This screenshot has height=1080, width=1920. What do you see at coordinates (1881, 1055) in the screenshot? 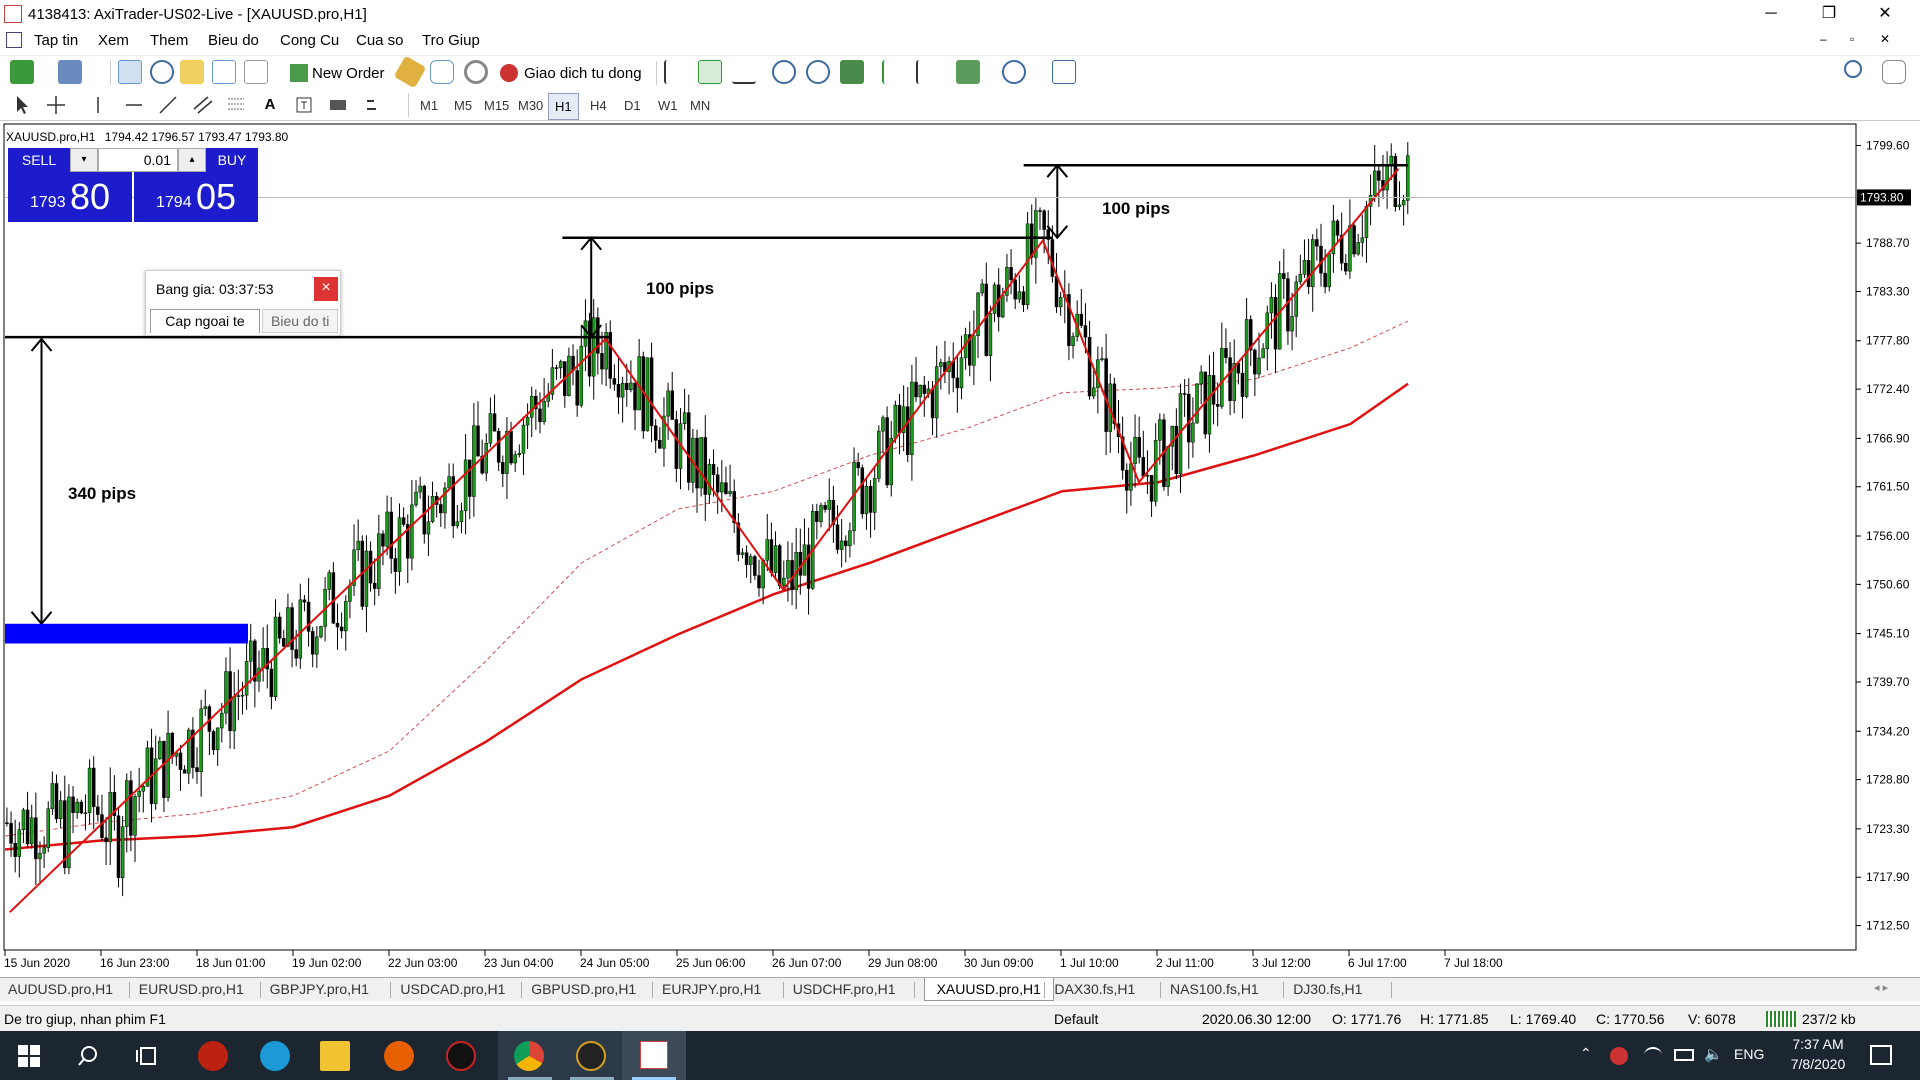
I see `notifications-icon` at bounding box center [1881, 1055].